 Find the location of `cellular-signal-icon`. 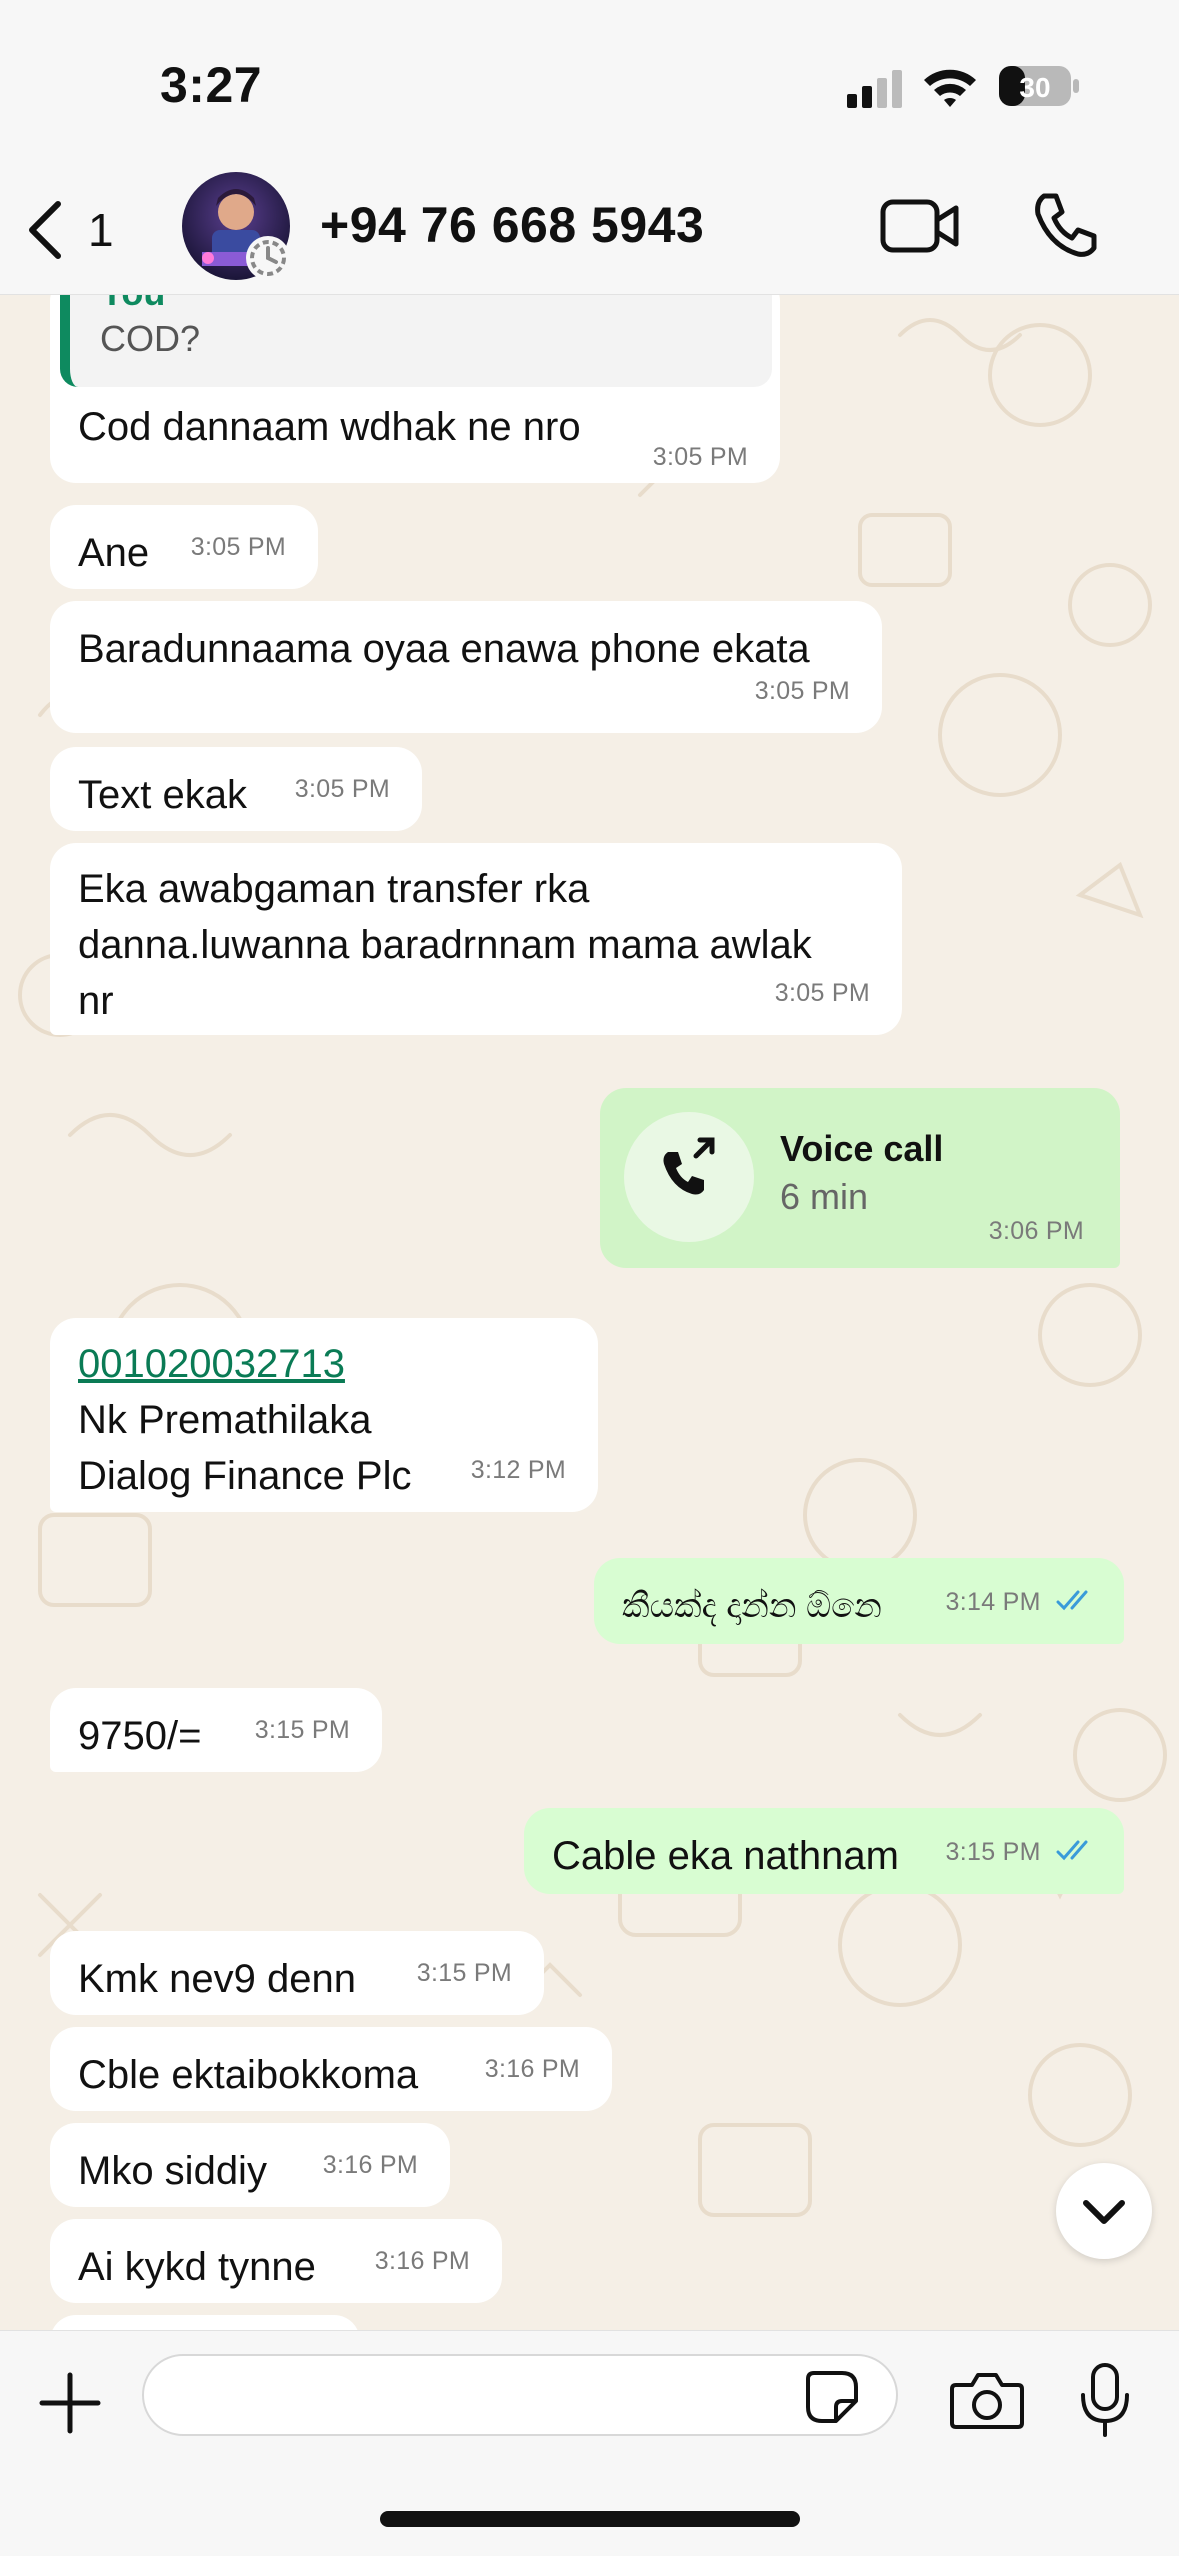

cellular-signal-icon is located at coordinates (874, 89).